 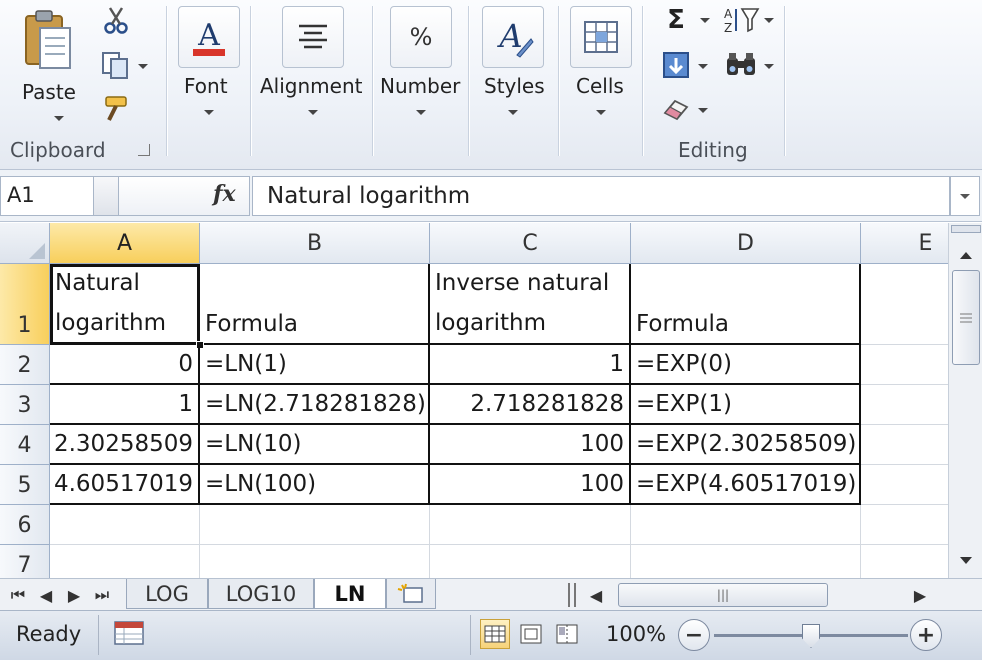 What do you see at coordinates (315, 525) in the screenshot?
I see `cell-b6` at bounding box center [315, 525].